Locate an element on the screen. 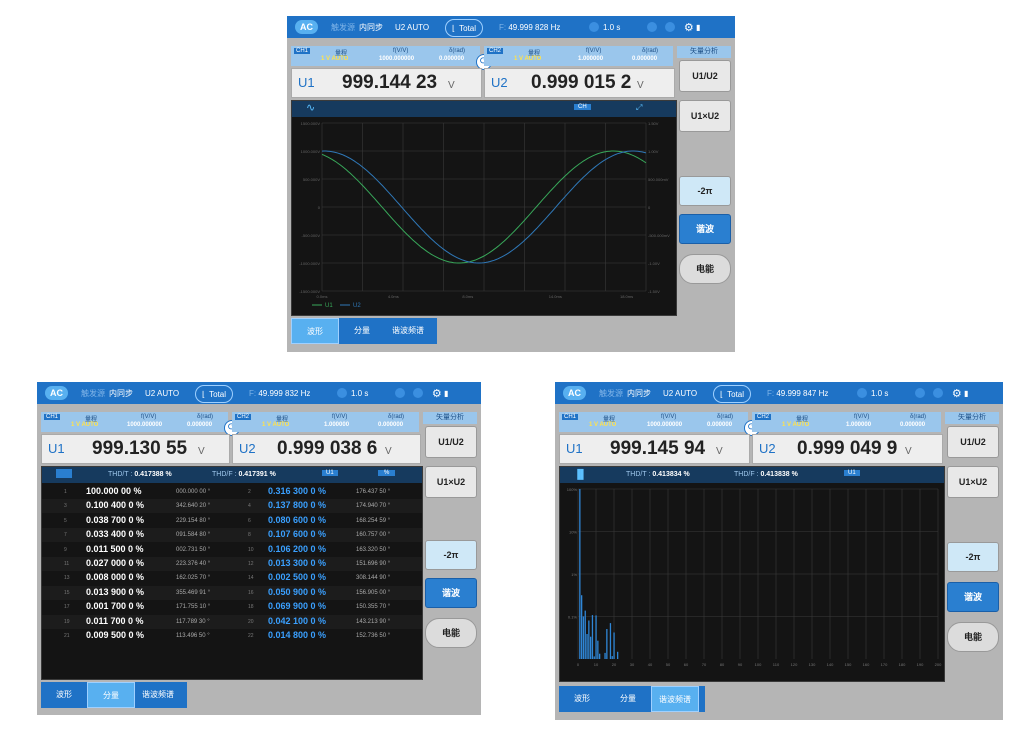  harmonic-order: 3 is located at coordinates (65, 506).